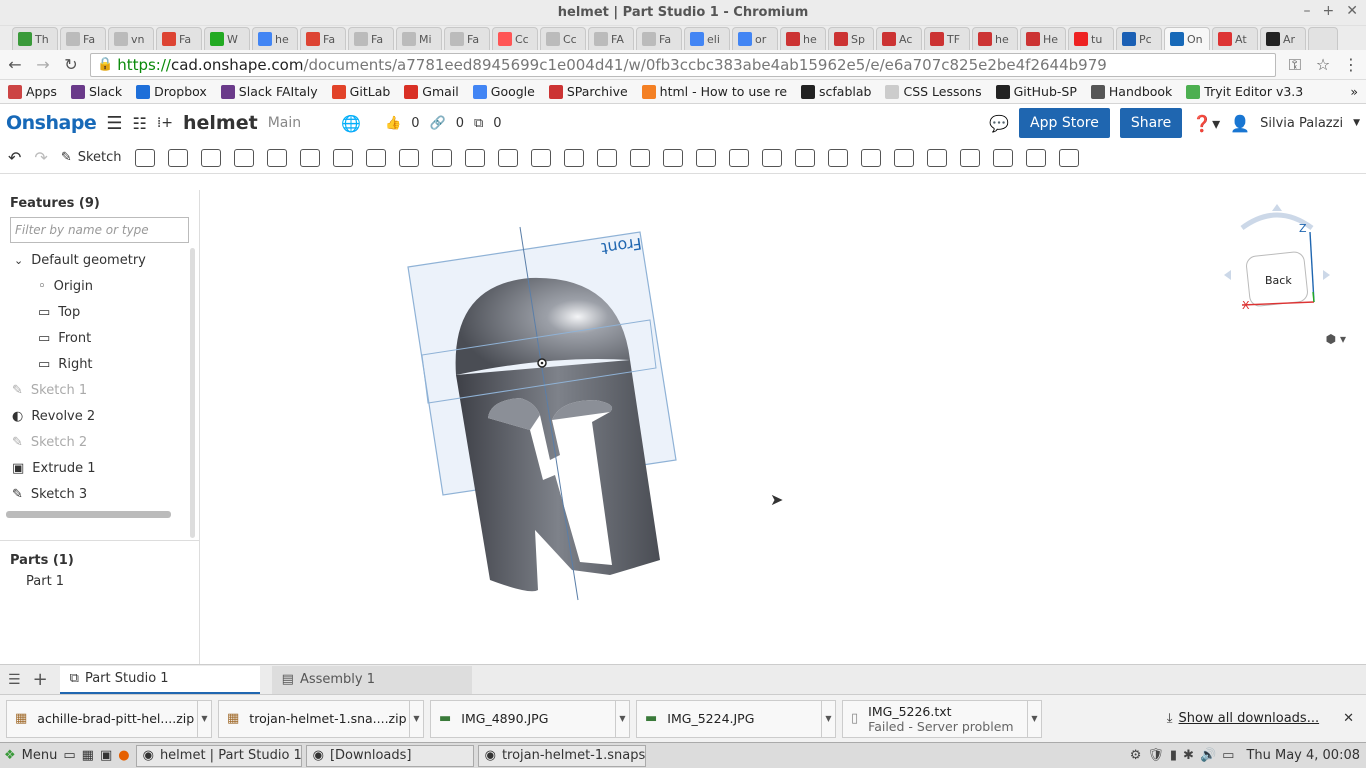 Image resolution: width=1366 pixels, height=768 pixels. Describe the element at coordinates (1035, 157) in the screenshot. I see `derived-tool-icon` at that location.